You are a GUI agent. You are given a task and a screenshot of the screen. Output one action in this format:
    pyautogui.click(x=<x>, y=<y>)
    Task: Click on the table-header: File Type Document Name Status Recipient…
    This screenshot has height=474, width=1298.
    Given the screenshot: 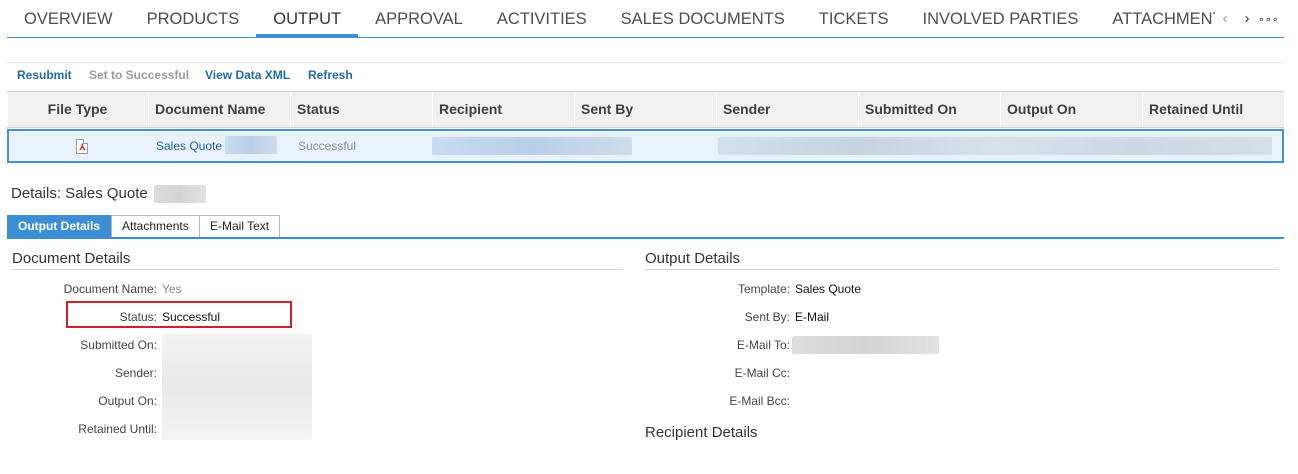 What is the action you would take?
    pyautogui.click(x=645, y=109)
    